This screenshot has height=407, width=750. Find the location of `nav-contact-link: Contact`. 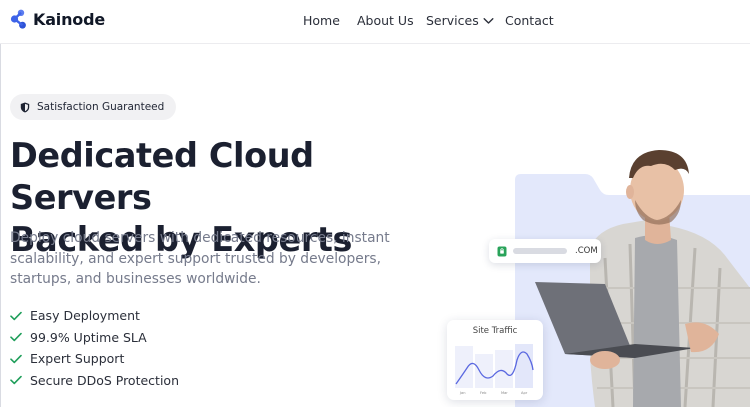

nav-contact-link: Contact is located at coordinates (529, 20).